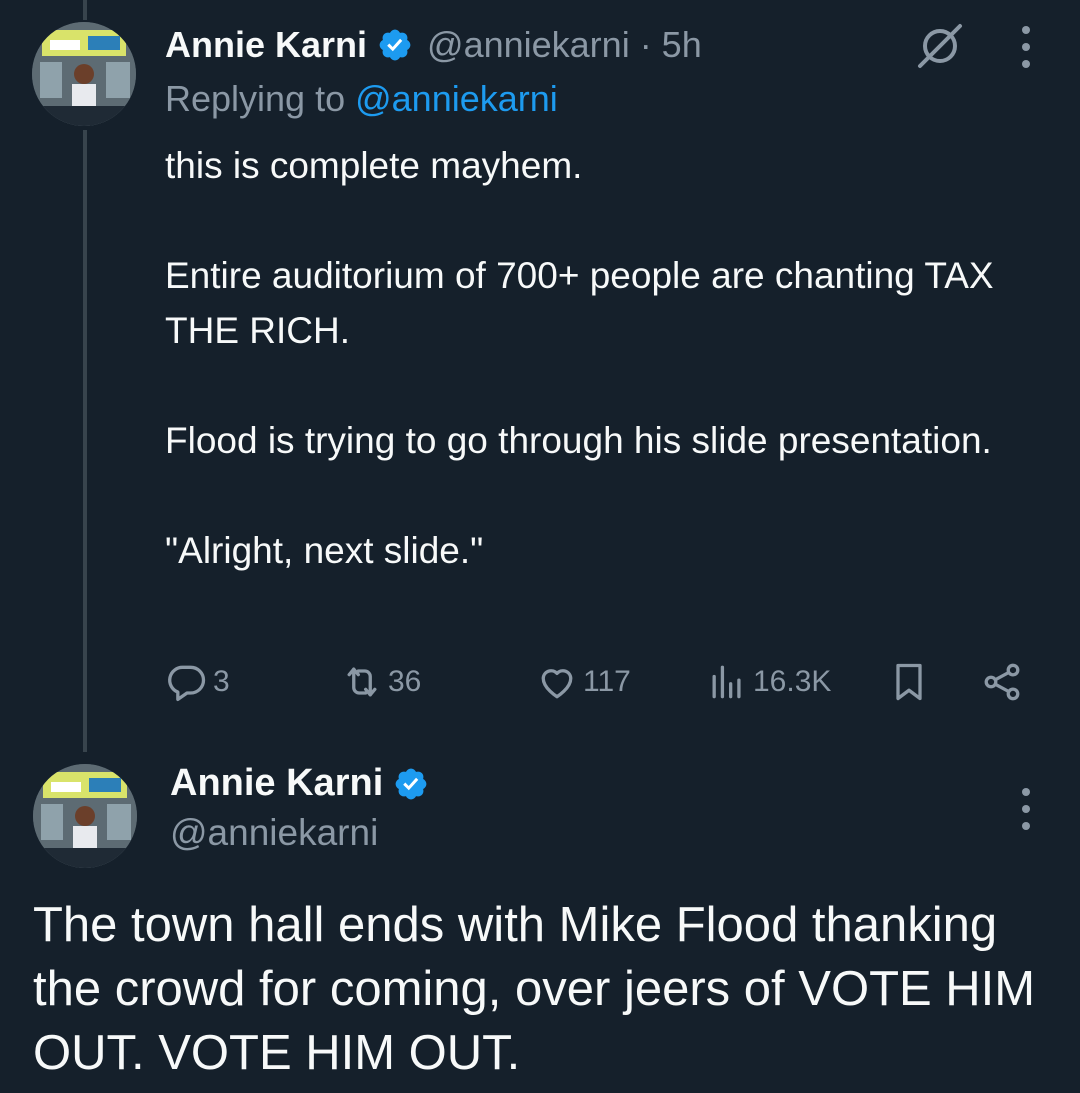 The width and height of the screenshot is (1080, 1093). I want to click on replying-to: Replying to @anniekarni, so click(361, 99).